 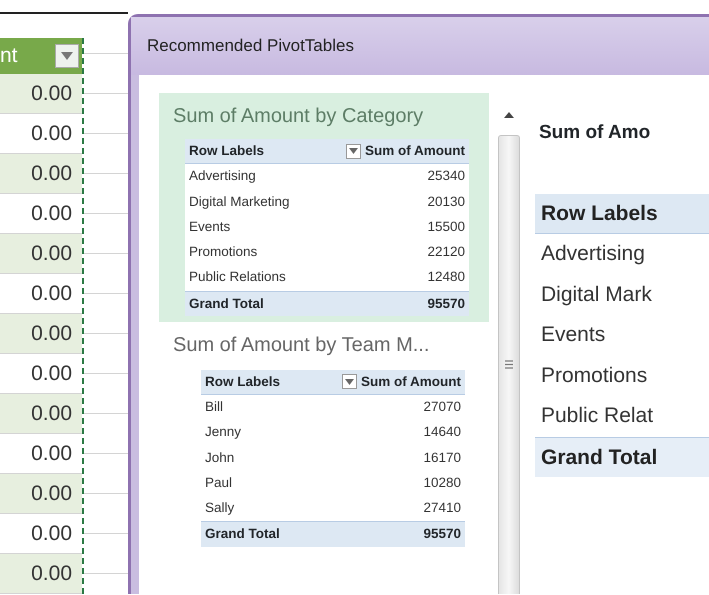 What do you see at coordinates (446, 176) in the screenshot?
I see `table-cell-text: 25340` at bounding box center [446, 176].